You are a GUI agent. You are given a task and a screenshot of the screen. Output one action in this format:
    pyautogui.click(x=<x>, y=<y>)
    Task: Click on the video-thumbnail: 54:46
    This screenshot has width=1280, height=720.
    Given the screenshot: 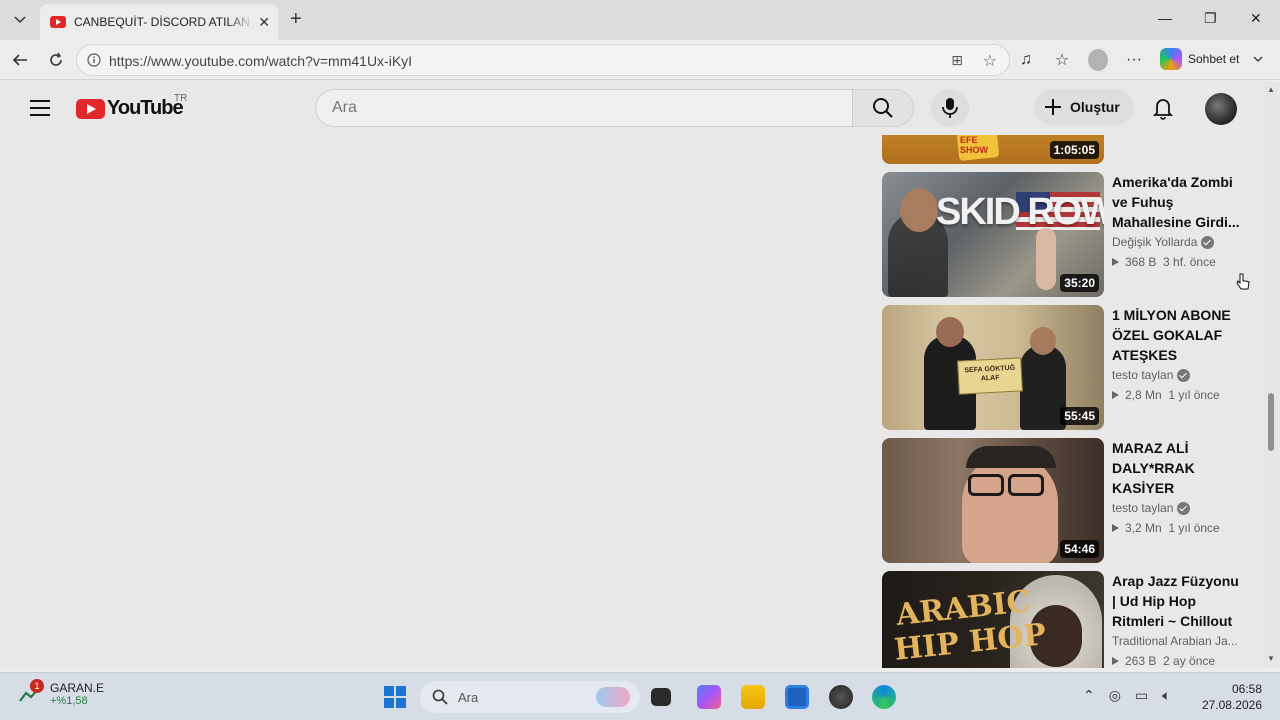 What is the action you would take?
    pyautogui.click(x=993, y=500)
    